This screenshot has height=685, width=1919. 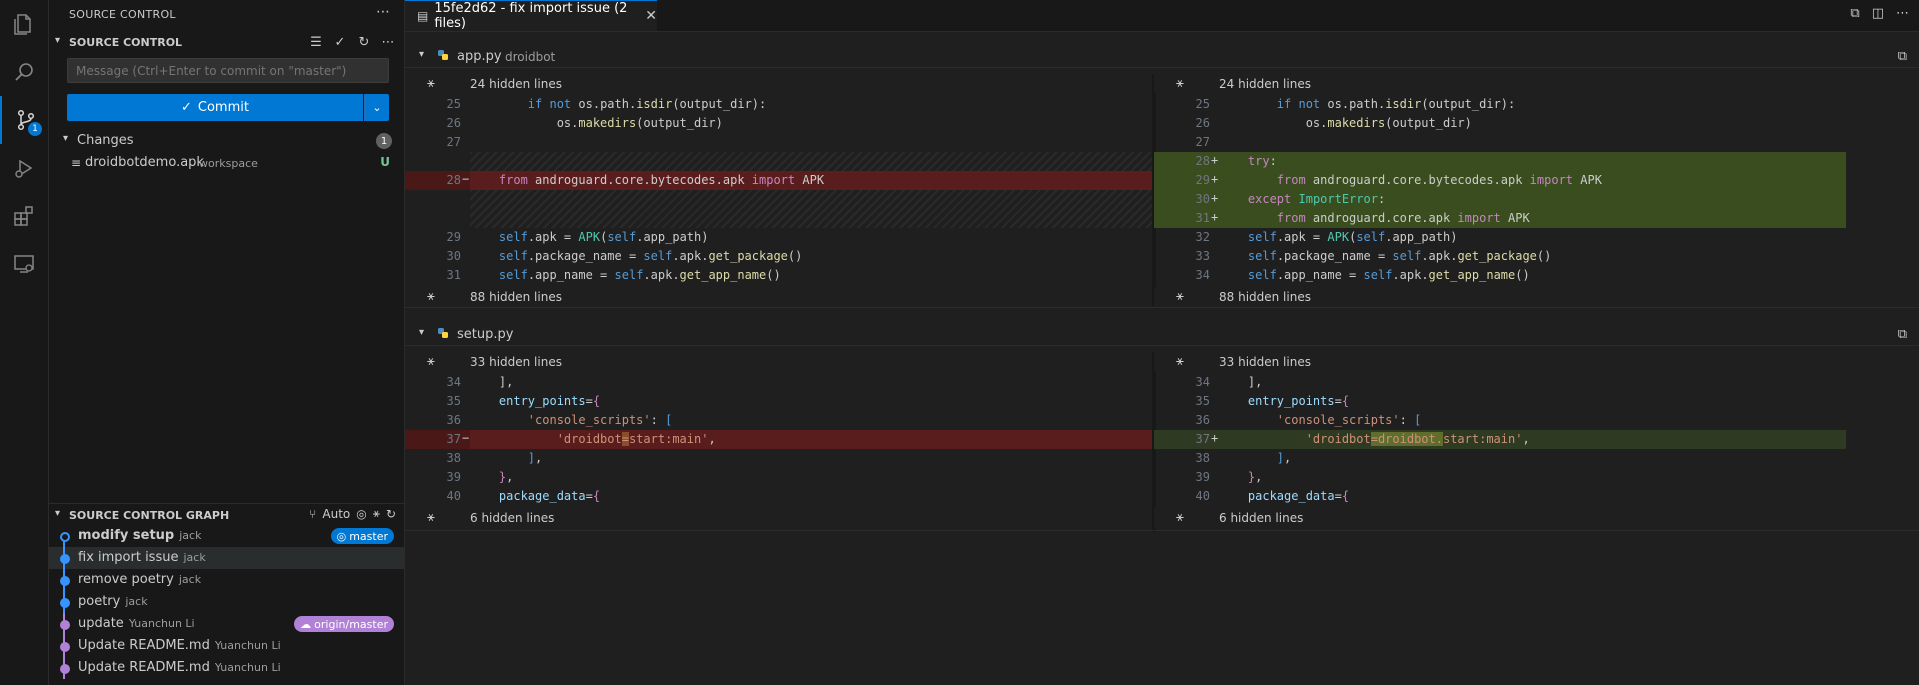 What do you see at coordinates (340, 42) in the screenshot?
I see `commit-check-icon: ✓` at bounding box center [340, 42].